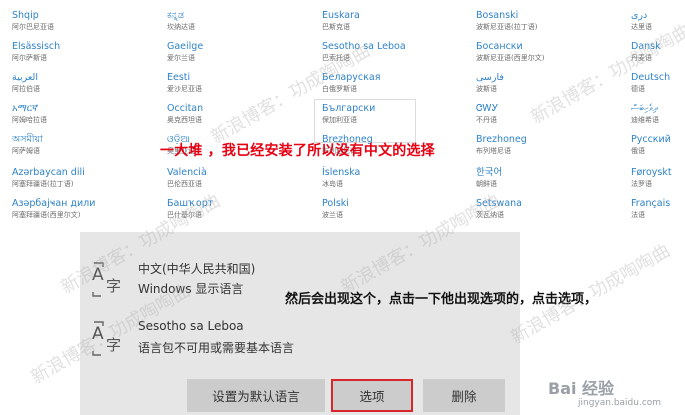  I want to click on language-item: دری 达里语, so click(658, 21).